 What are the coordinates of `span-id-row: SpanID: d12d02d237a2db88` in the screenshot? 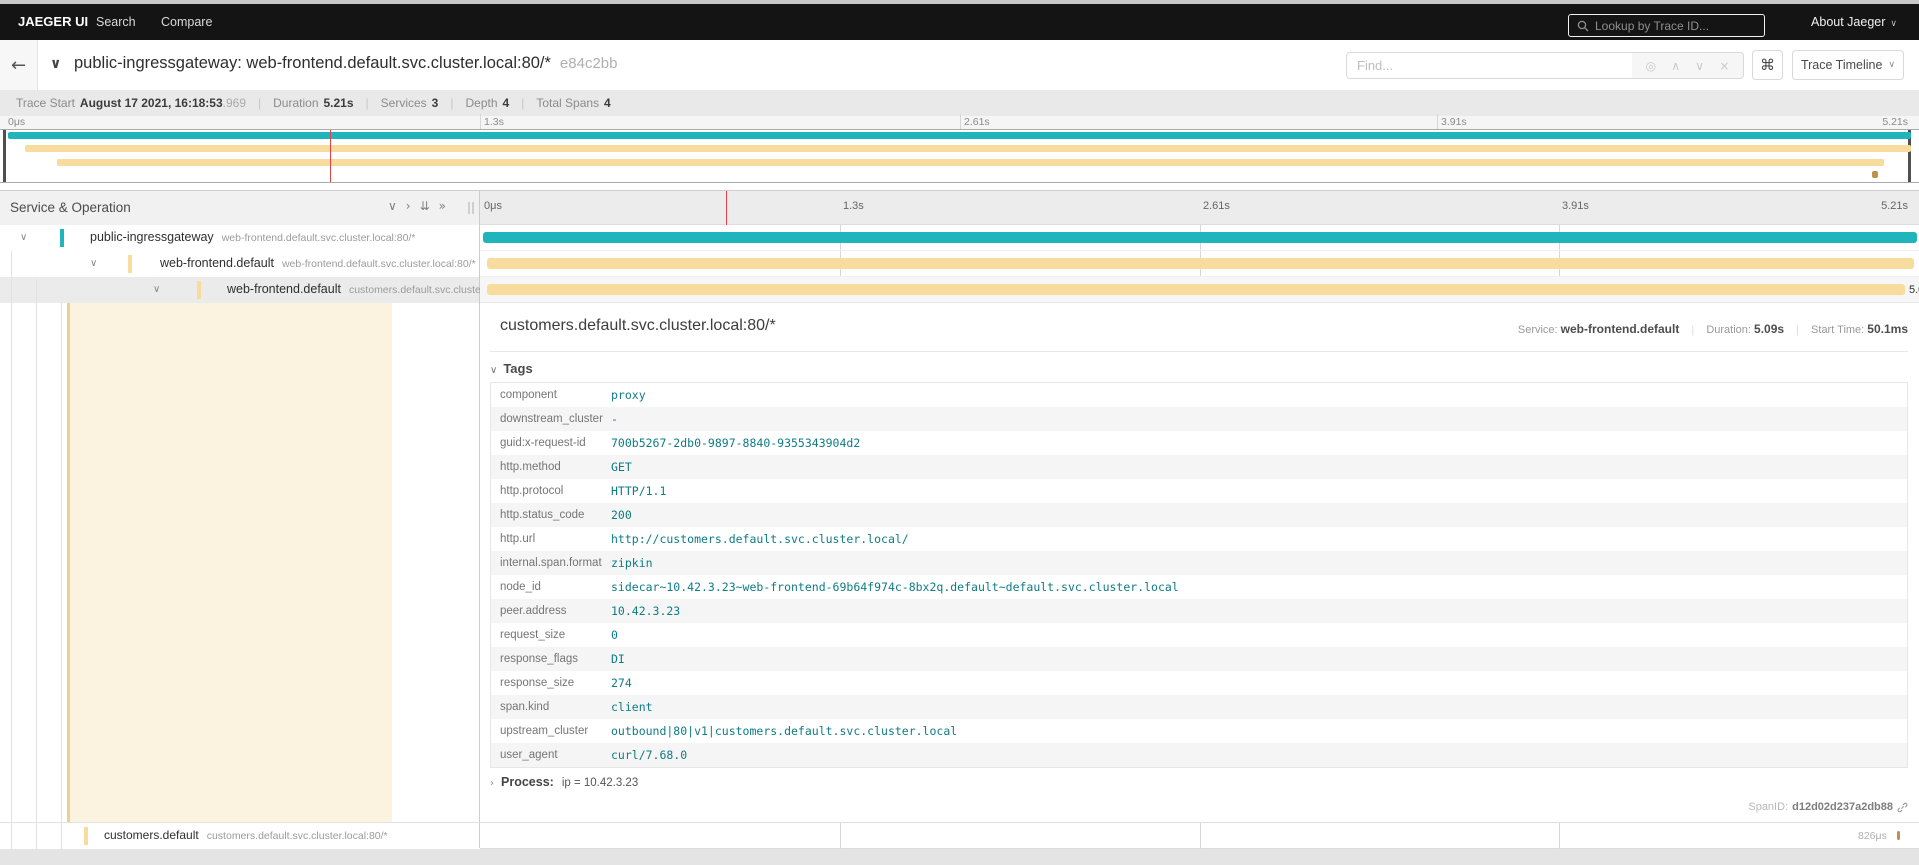 It's located at (1828, 807).